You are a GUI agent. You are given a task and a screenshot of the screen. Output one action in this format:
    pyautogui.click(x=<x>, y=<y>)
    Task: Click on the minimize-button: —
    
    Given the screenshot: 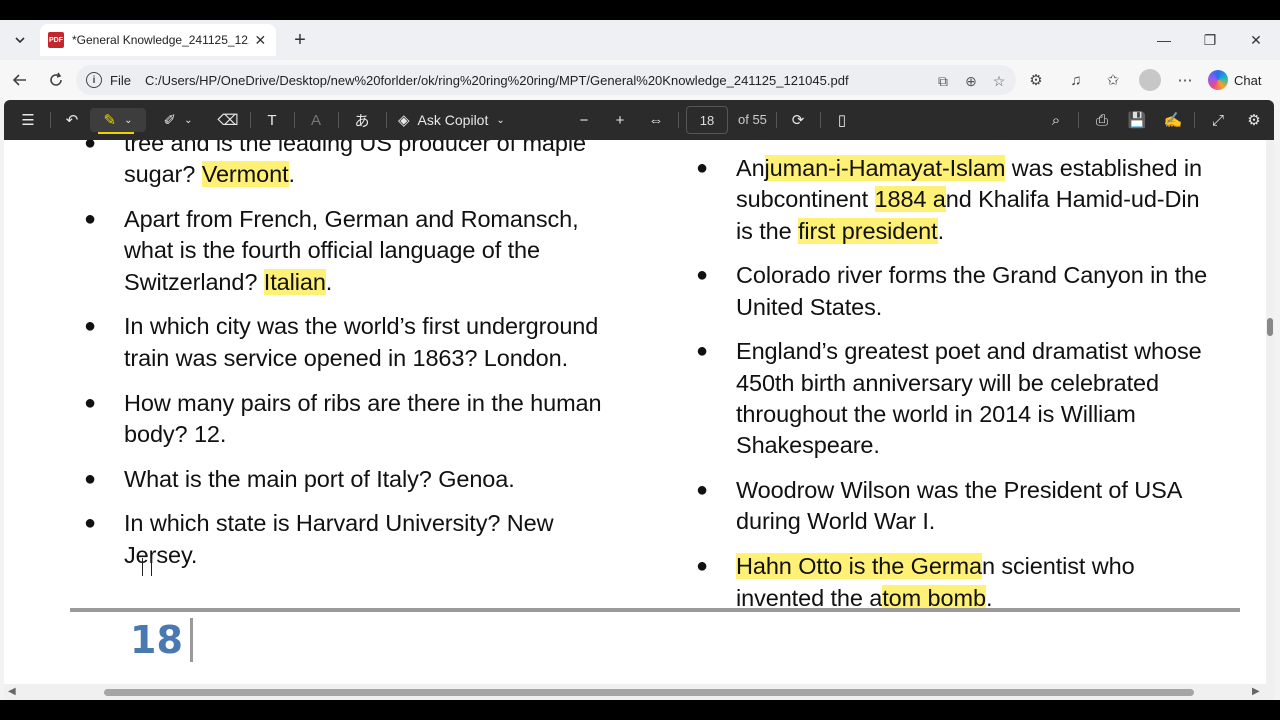 What is the action you would take?
    pyautogui.click(x=1164, y=40)
    